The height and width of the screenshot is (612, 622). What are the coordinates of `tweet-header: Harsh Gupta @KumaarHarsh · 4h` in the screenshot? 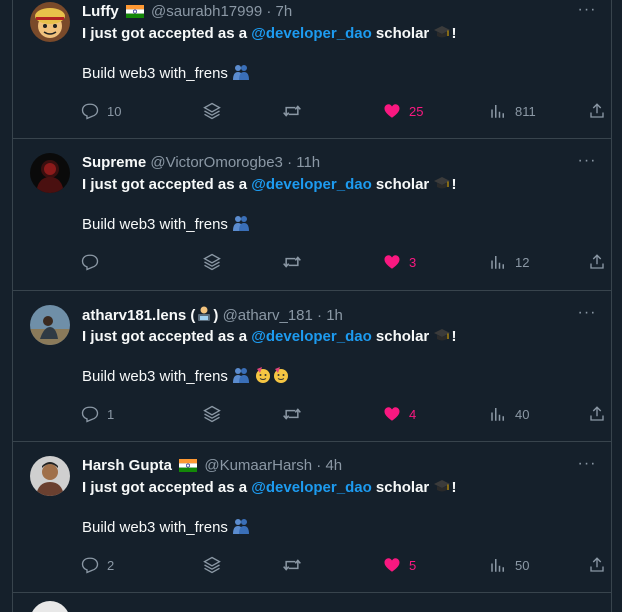 It's located at (212, 466).